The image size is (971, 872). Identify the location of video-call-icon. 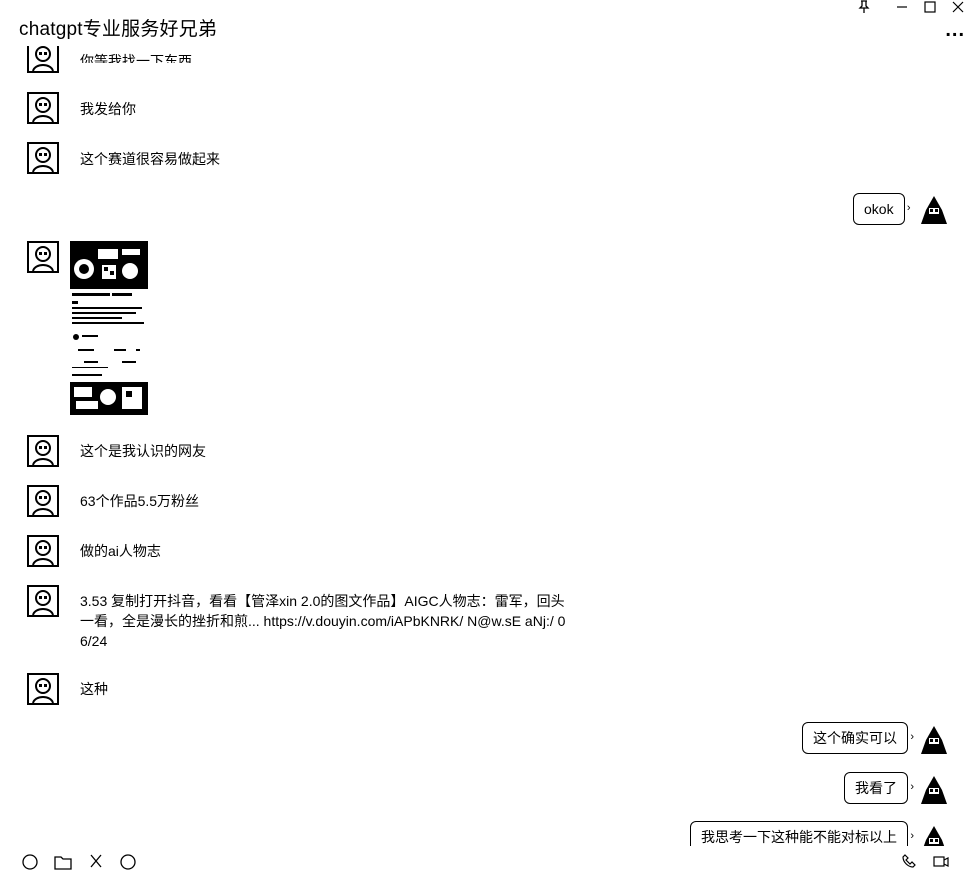
(941, 862).